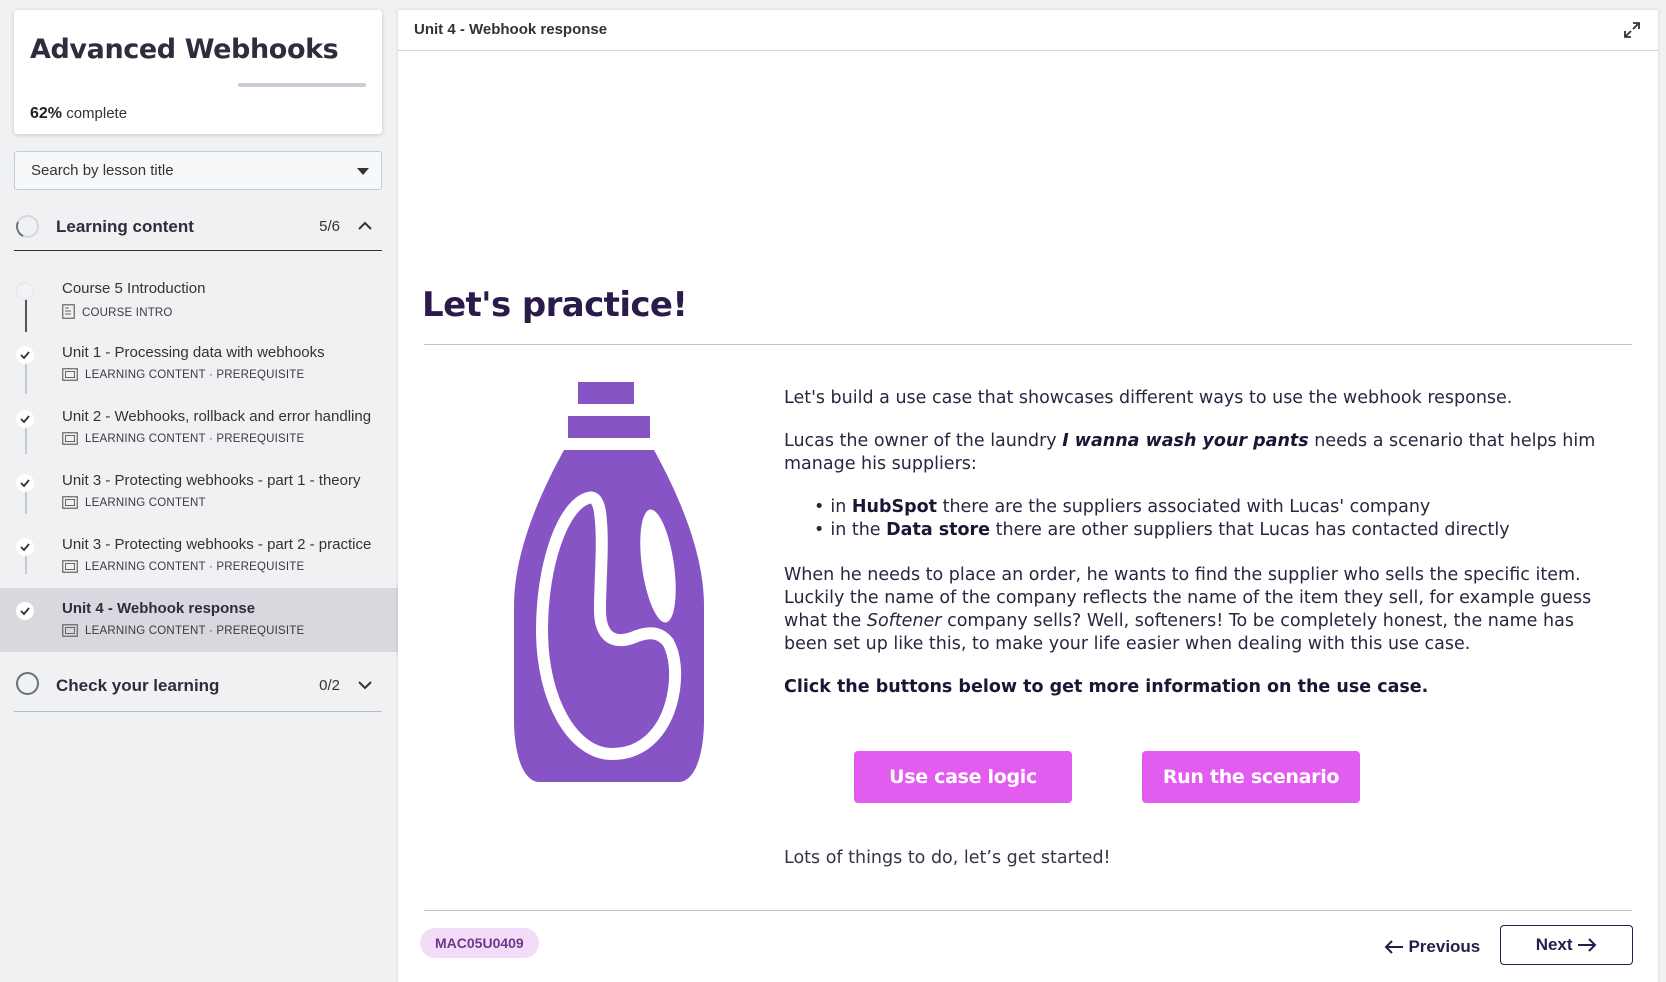  What do you see at coordinates (159, 608) in the screenshot?
I see `lesson-title: Unit 4 - Webhook response` at bounding box center [159, 608].